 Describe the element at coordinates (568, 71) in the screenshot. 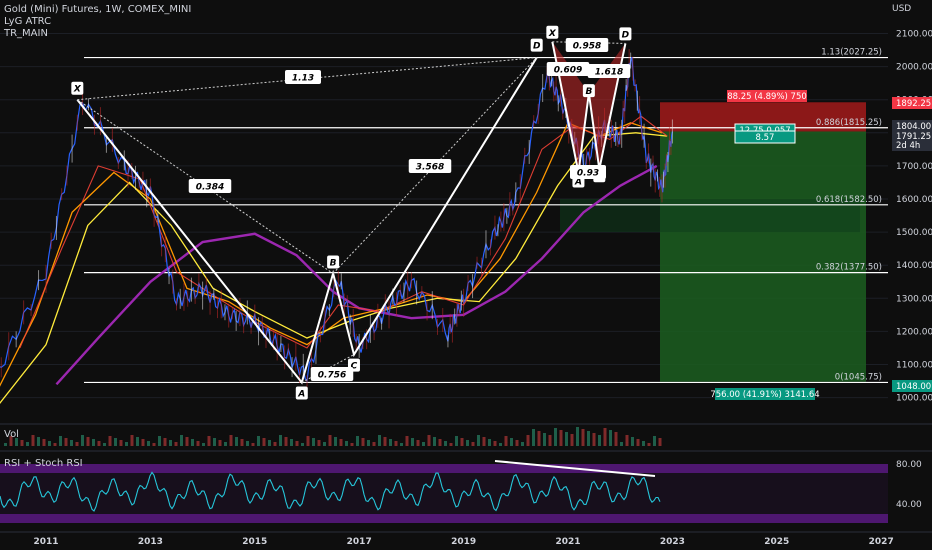

I see `ratio-label-xb-2: 0.609` at that location.